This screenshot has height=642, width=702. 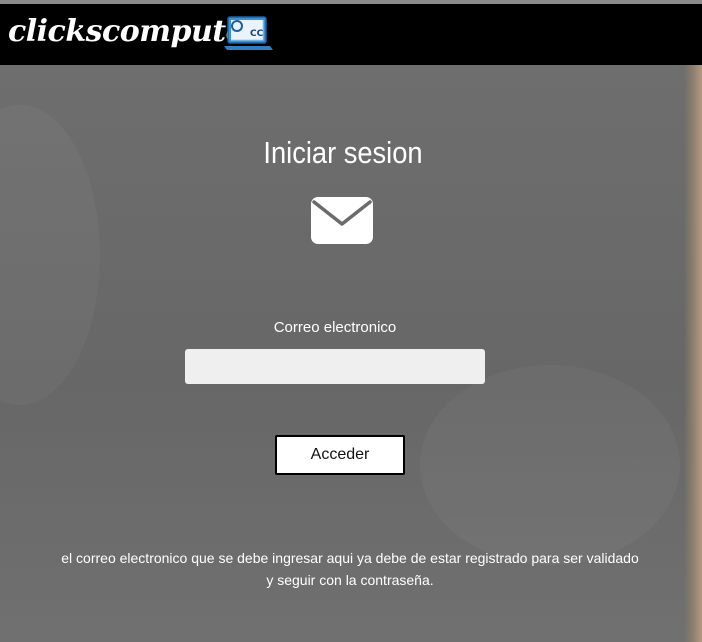 What do you see at coordinates (335, 327) in the screenshot?
I see `email-label: Correo electronico` at bounding box center [335, 327].